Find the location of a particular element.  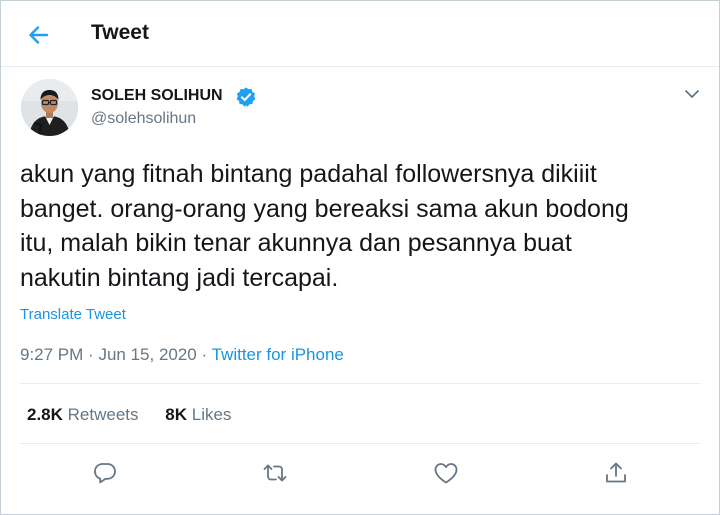

avatar is located at coordinates (49, 107).